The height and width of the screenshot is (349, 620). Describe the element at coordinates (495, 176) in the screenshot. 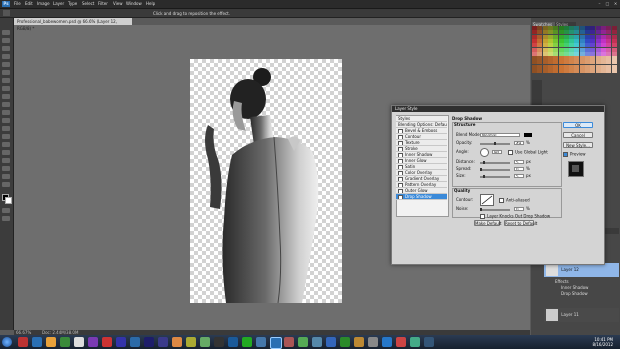

I see `size-slider` at that location.